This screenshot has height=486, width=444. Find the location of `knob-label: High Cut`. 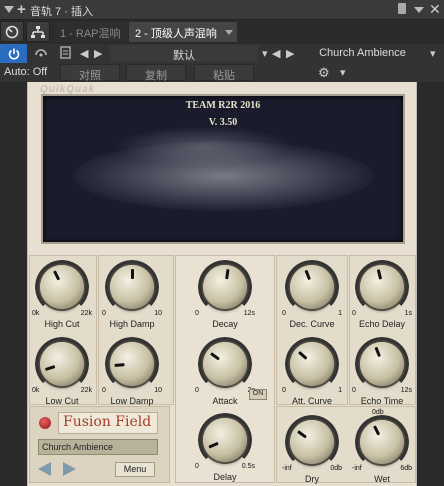

knob-label: High Cut is located at coordinates (62, 324).